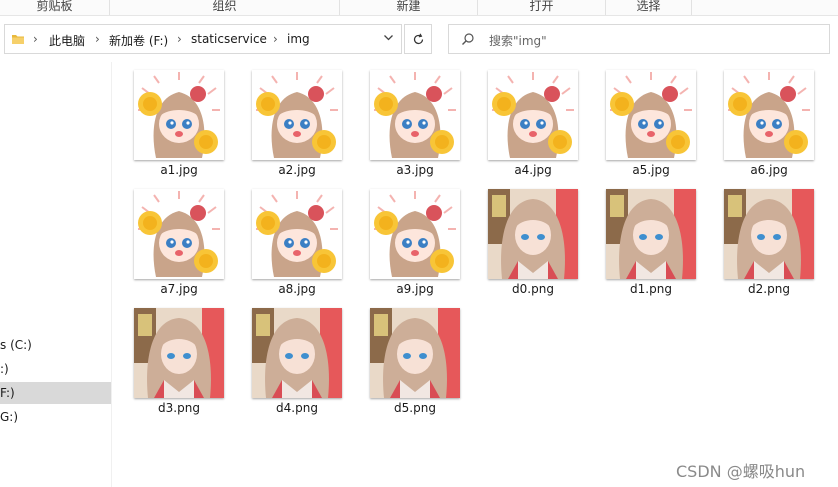  I want to click on watermark: CSDN @螺吸hun, so click(741, 471).